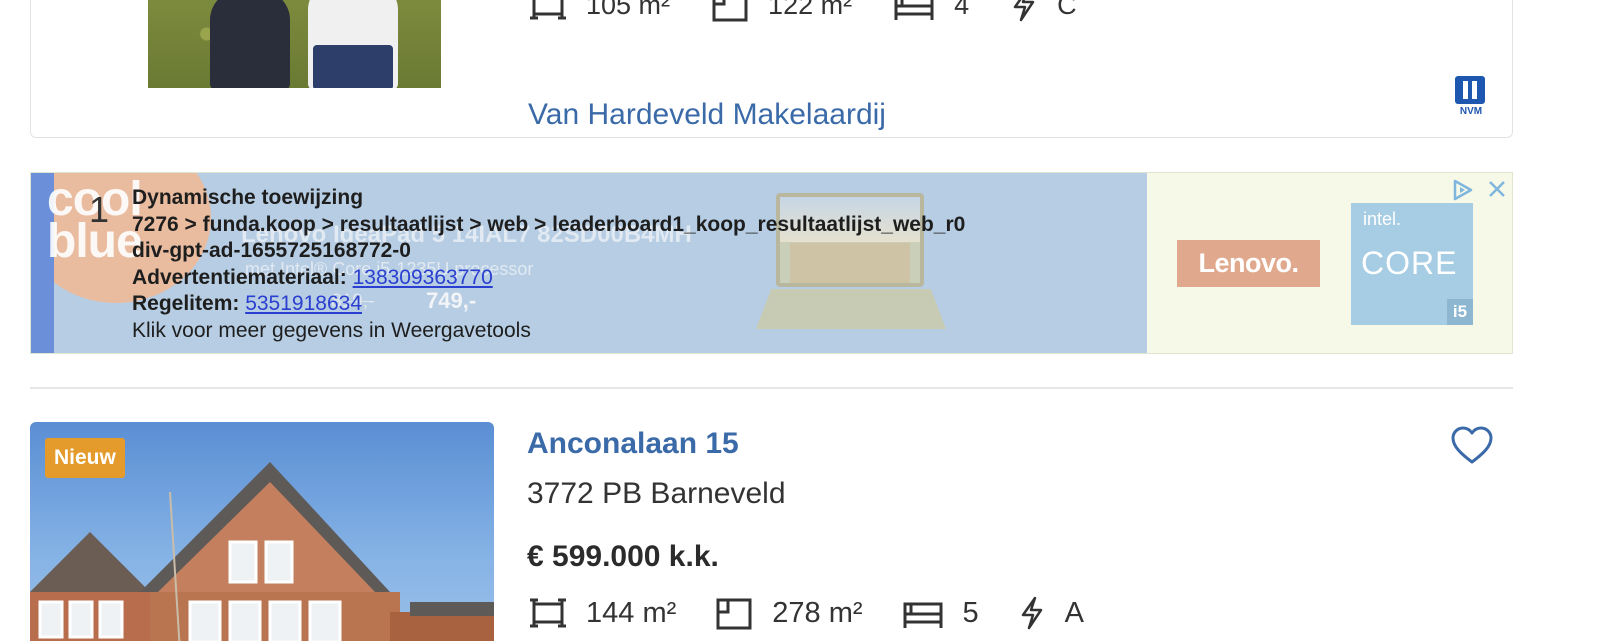 Image resolution: width=1600 pixels, height=641 pixels. What do you see at coordinates (262, 551) in the screenshot?
I see `house-image` at bounding box center [262, 551].